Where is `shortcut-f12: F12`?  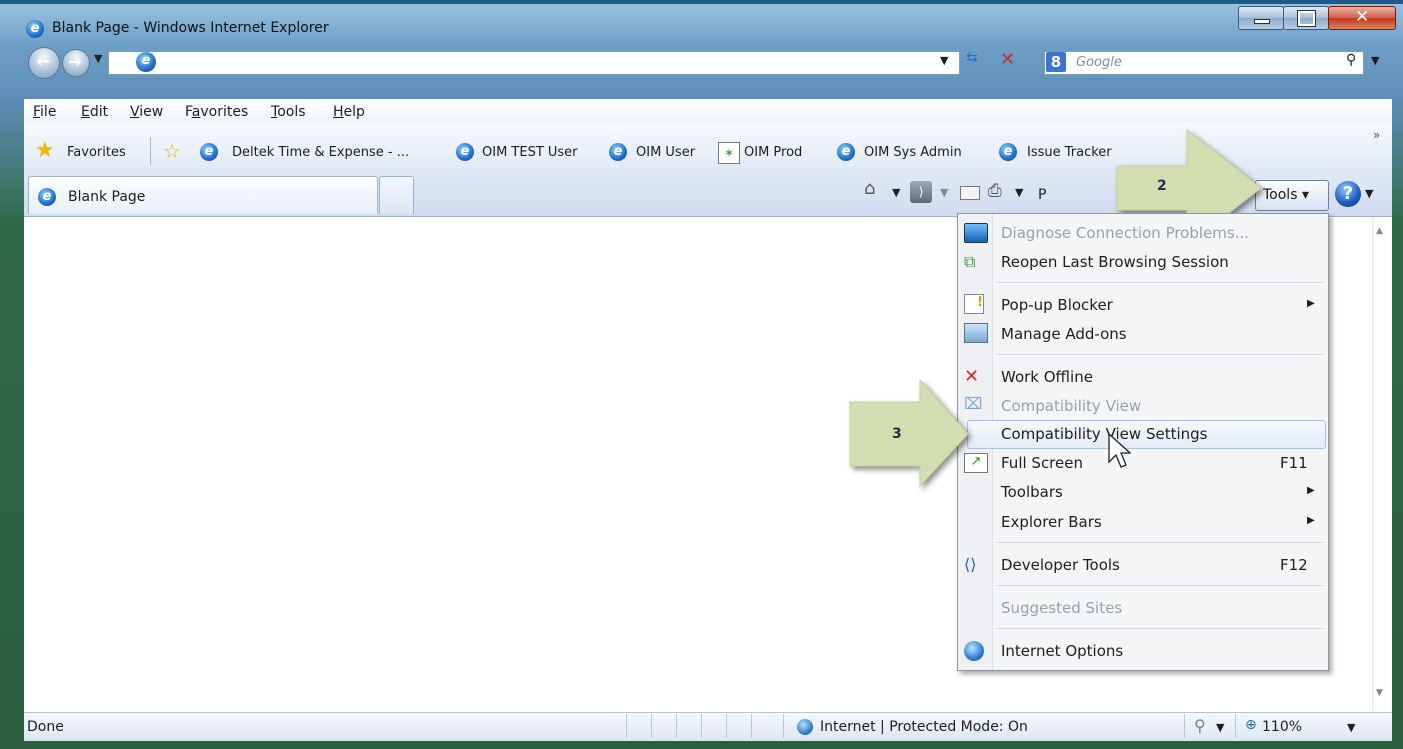 shortcut-f12: F12 is located at coordinates (1294, 565).